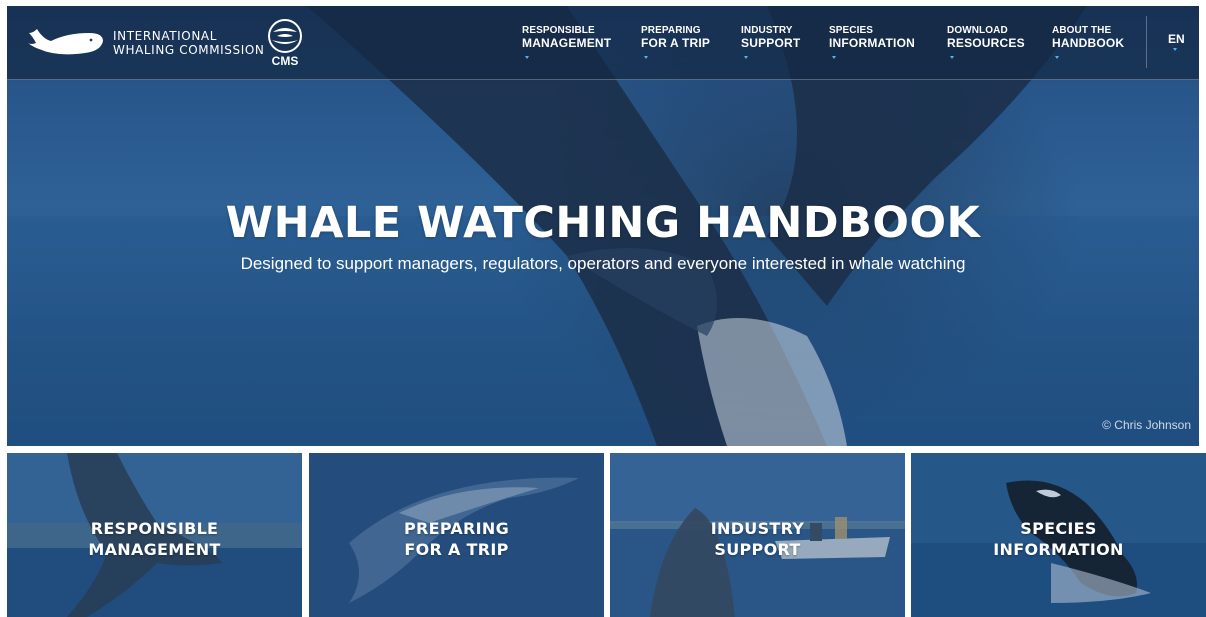 The width and height of the screenshot is (1206, 617). I want to click on tile-label-line-1: RESPONSIBLE, so click(154, 528).